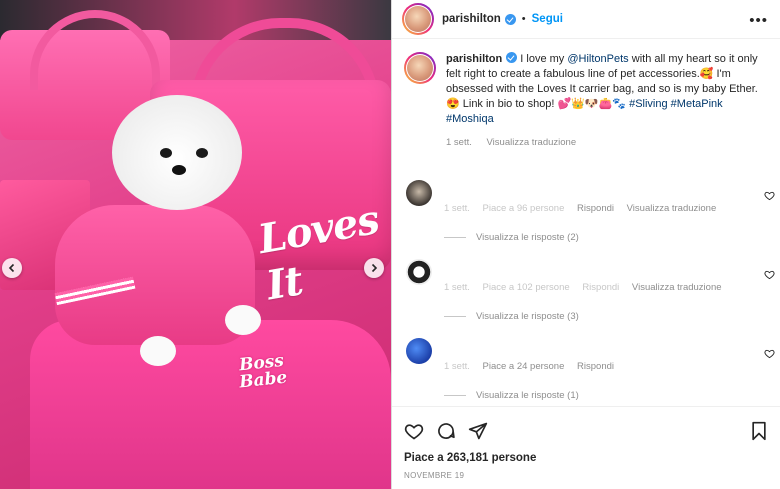 This screenshot has height=489, width=780. I want to click on action-bar, so click(586, 425).